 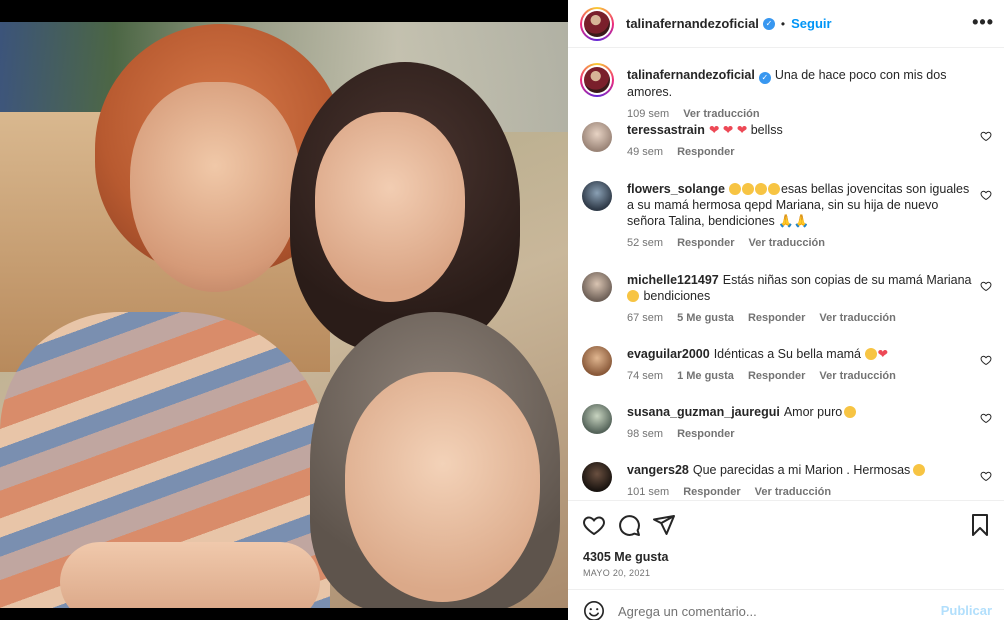 I want to click on comment-meta: 49 sem Responder, so click(x=799, y=152).